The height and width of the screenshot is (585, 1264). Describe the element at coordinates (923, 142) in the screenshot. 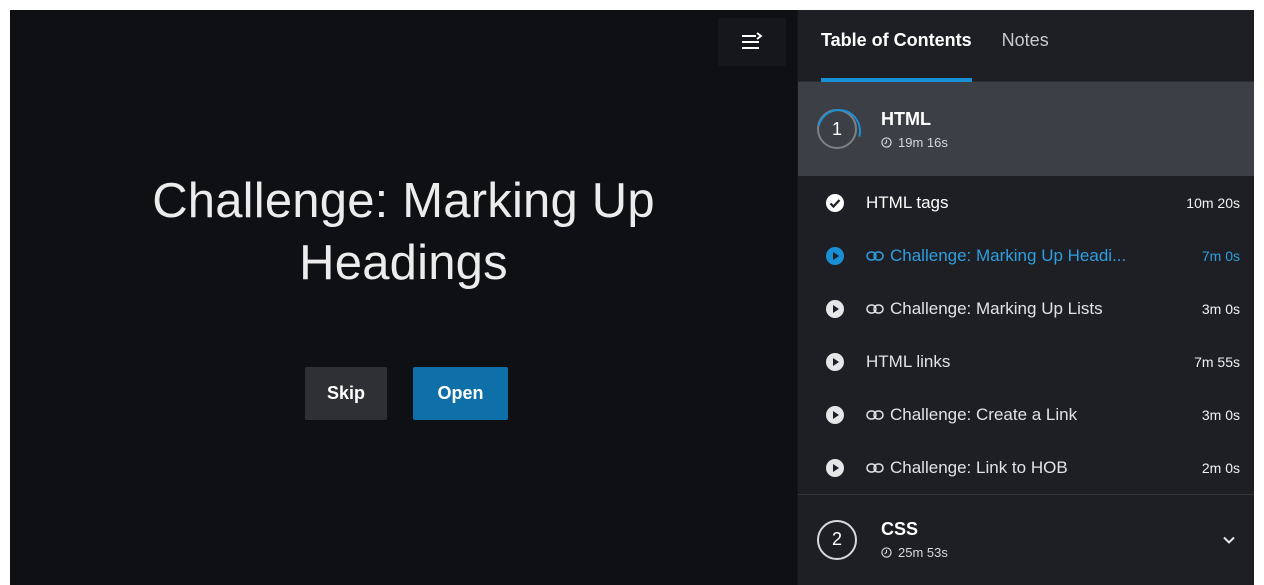

I see `module-duration: 19m 16s` at that location.